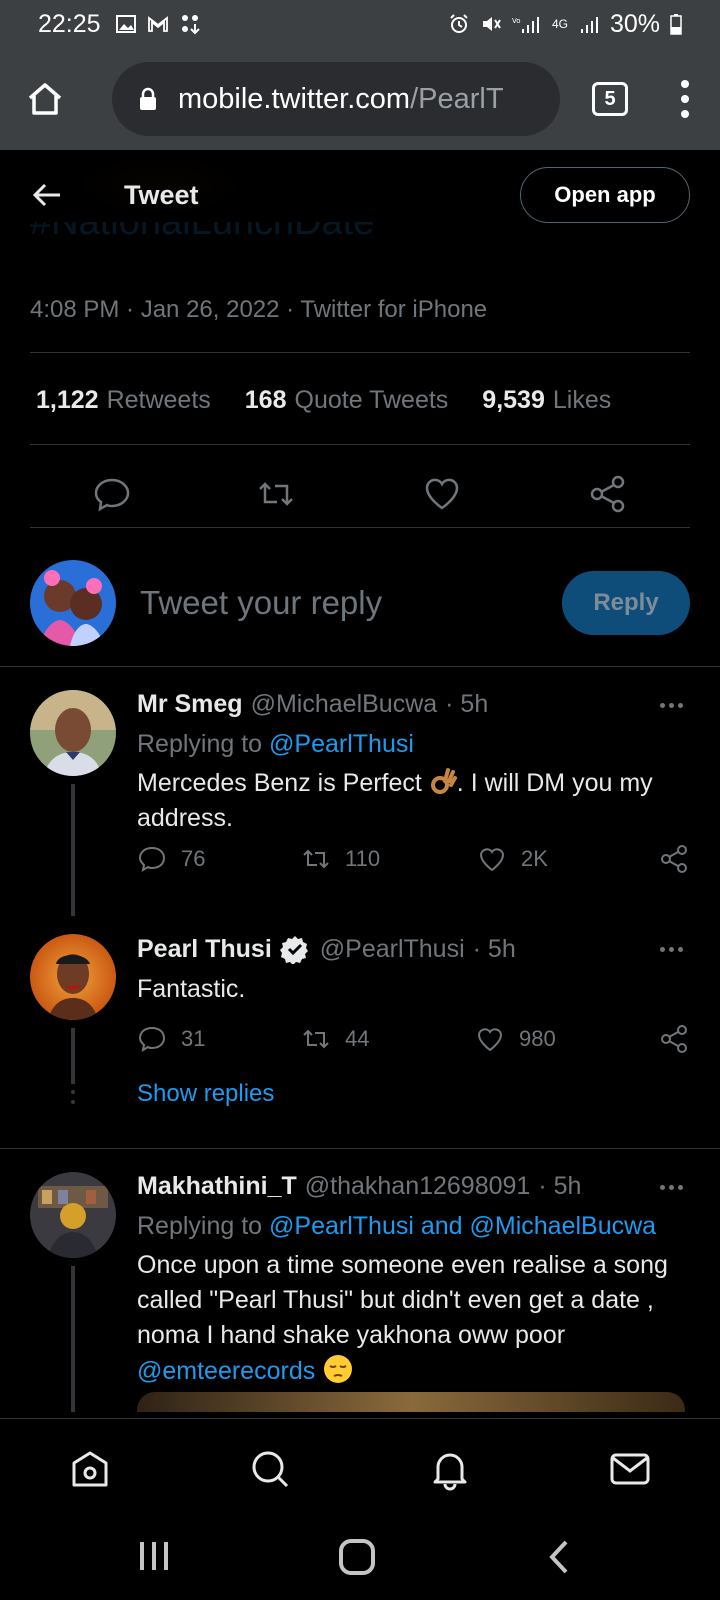  Describe the element at coordinates (171, 859) in the screenshot. I see `reply-count: 76` at that location.